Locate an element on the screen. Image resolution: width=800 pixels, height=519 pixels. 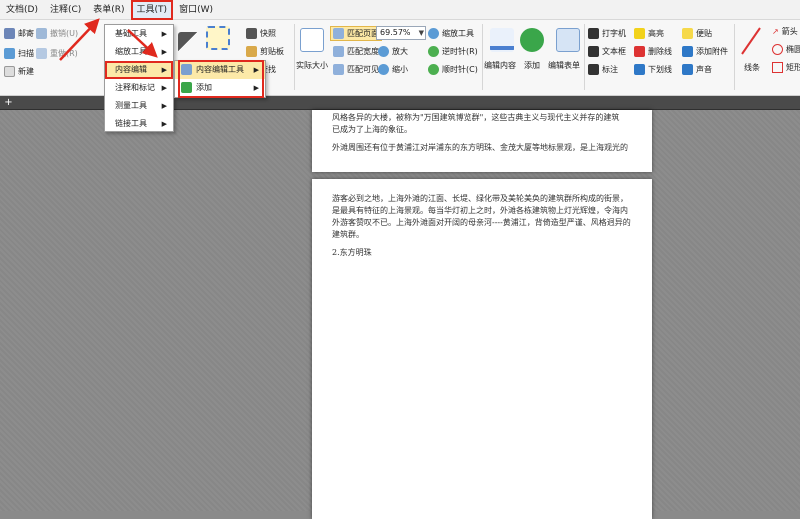
redo-icon is located at coordinates (41, 53).